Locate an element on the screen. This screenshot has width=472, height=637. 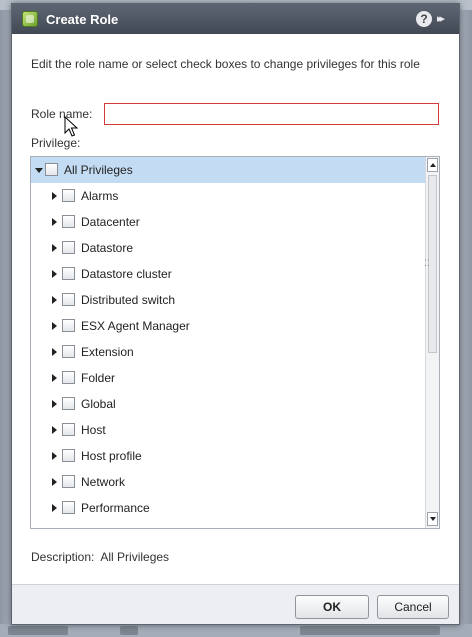
scroll-down-button is located at coordinates (432, 519).